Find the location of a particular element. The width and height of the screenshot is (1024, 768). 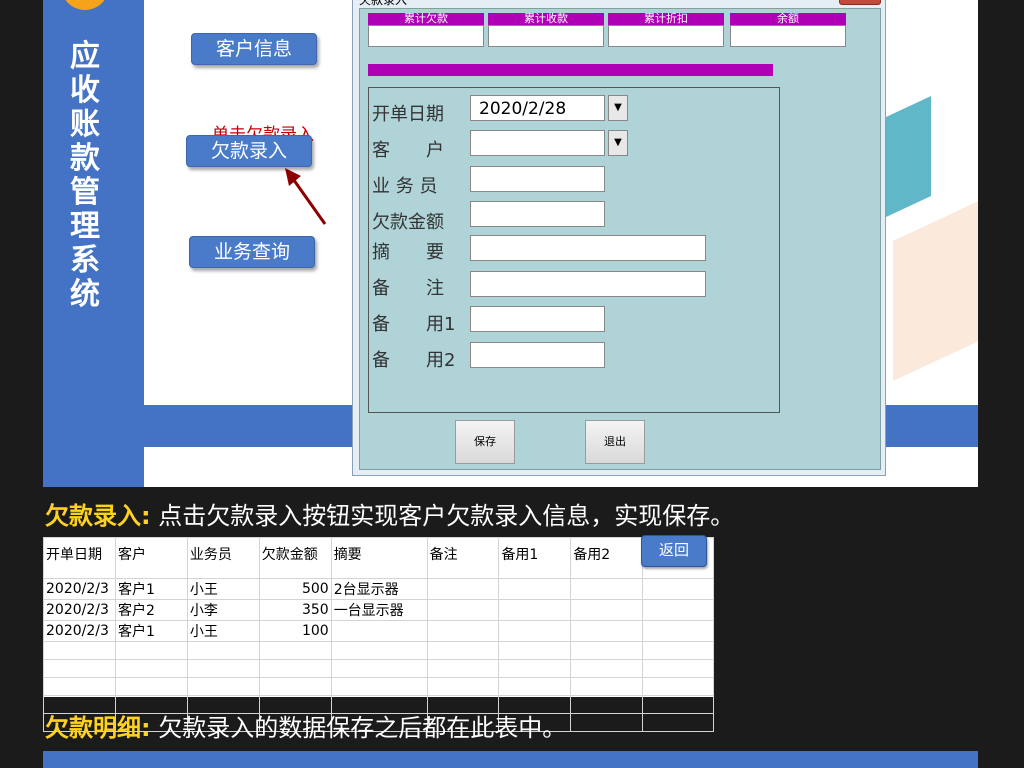

remark-label: 备 注 is located at coordinates (408, 288).